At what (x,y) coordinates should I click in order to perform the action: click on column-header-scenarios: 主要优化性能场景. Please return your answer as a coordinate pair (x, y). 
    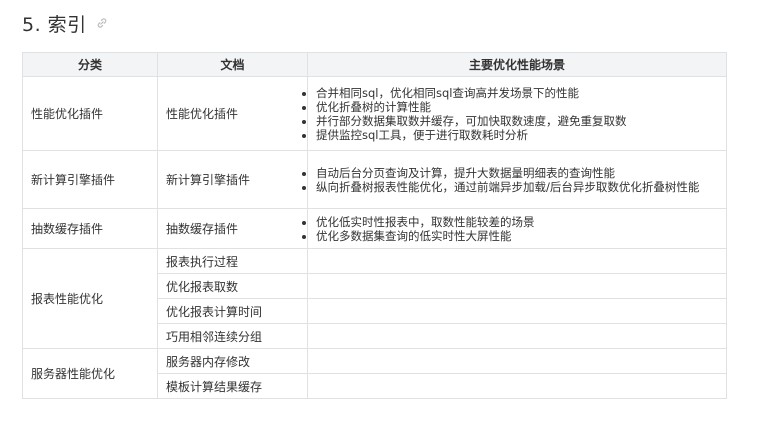
    Looking at the image, I should click on (517, 64).